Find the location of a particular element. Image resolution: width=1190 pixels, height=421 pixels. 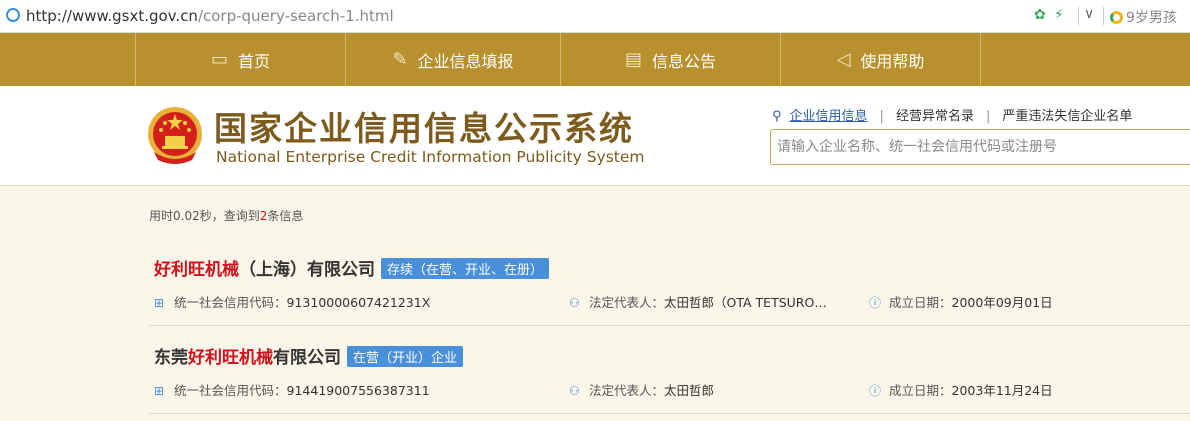

nav-item-fill-report: ✎ 企业信息填报 is located at coordinates (452, 59).